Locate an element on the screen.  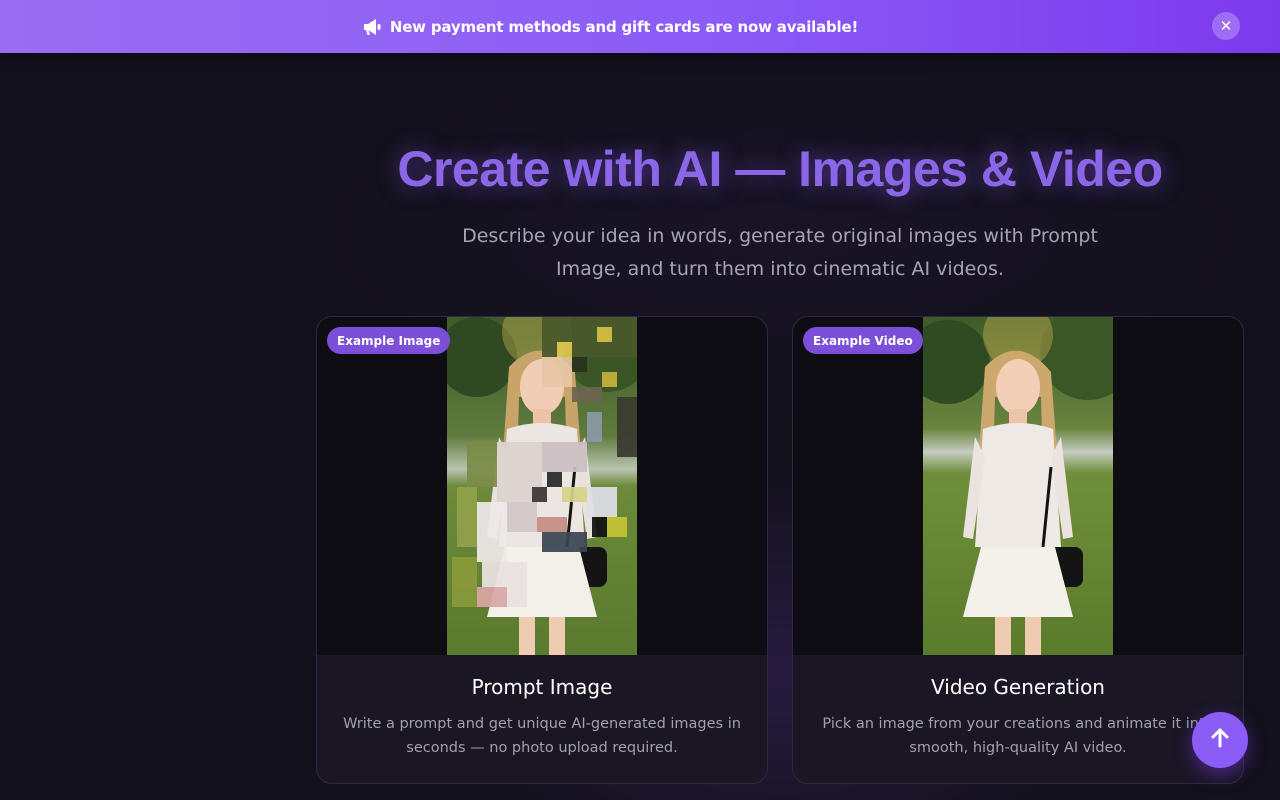
close-icon: ✕ is located at coordinates (1226, 25).